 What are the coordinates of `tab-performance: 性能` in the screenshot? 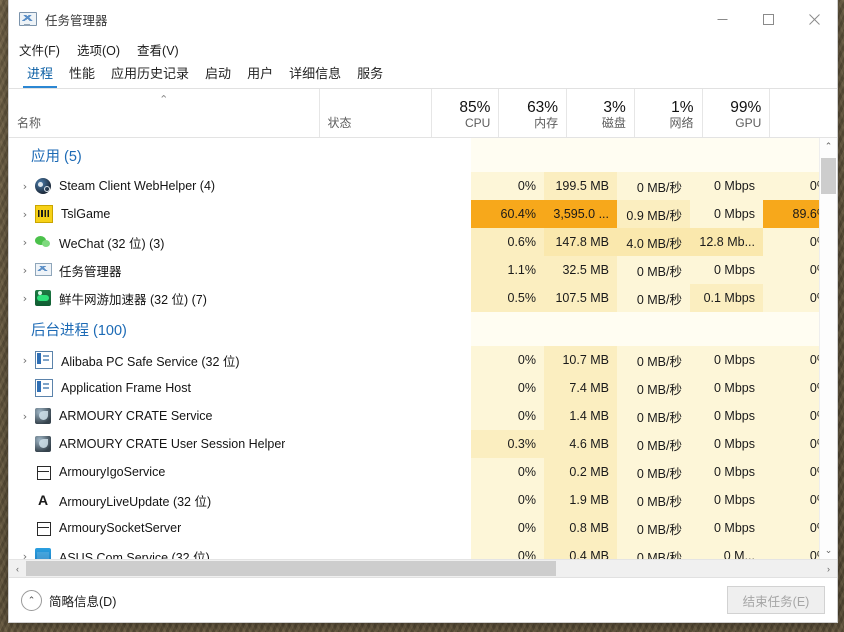 It's located at (82, 74).